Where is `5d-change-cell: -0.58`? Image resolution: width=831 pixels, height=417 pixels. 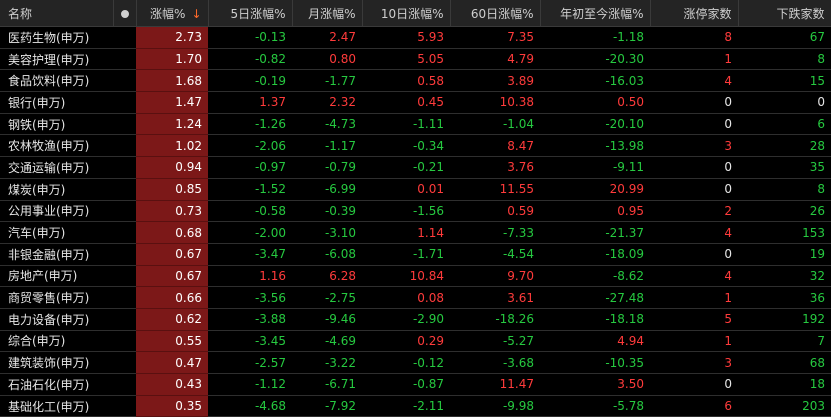
5d-change-cell: -0.58 is located at coordinates (250, 211).